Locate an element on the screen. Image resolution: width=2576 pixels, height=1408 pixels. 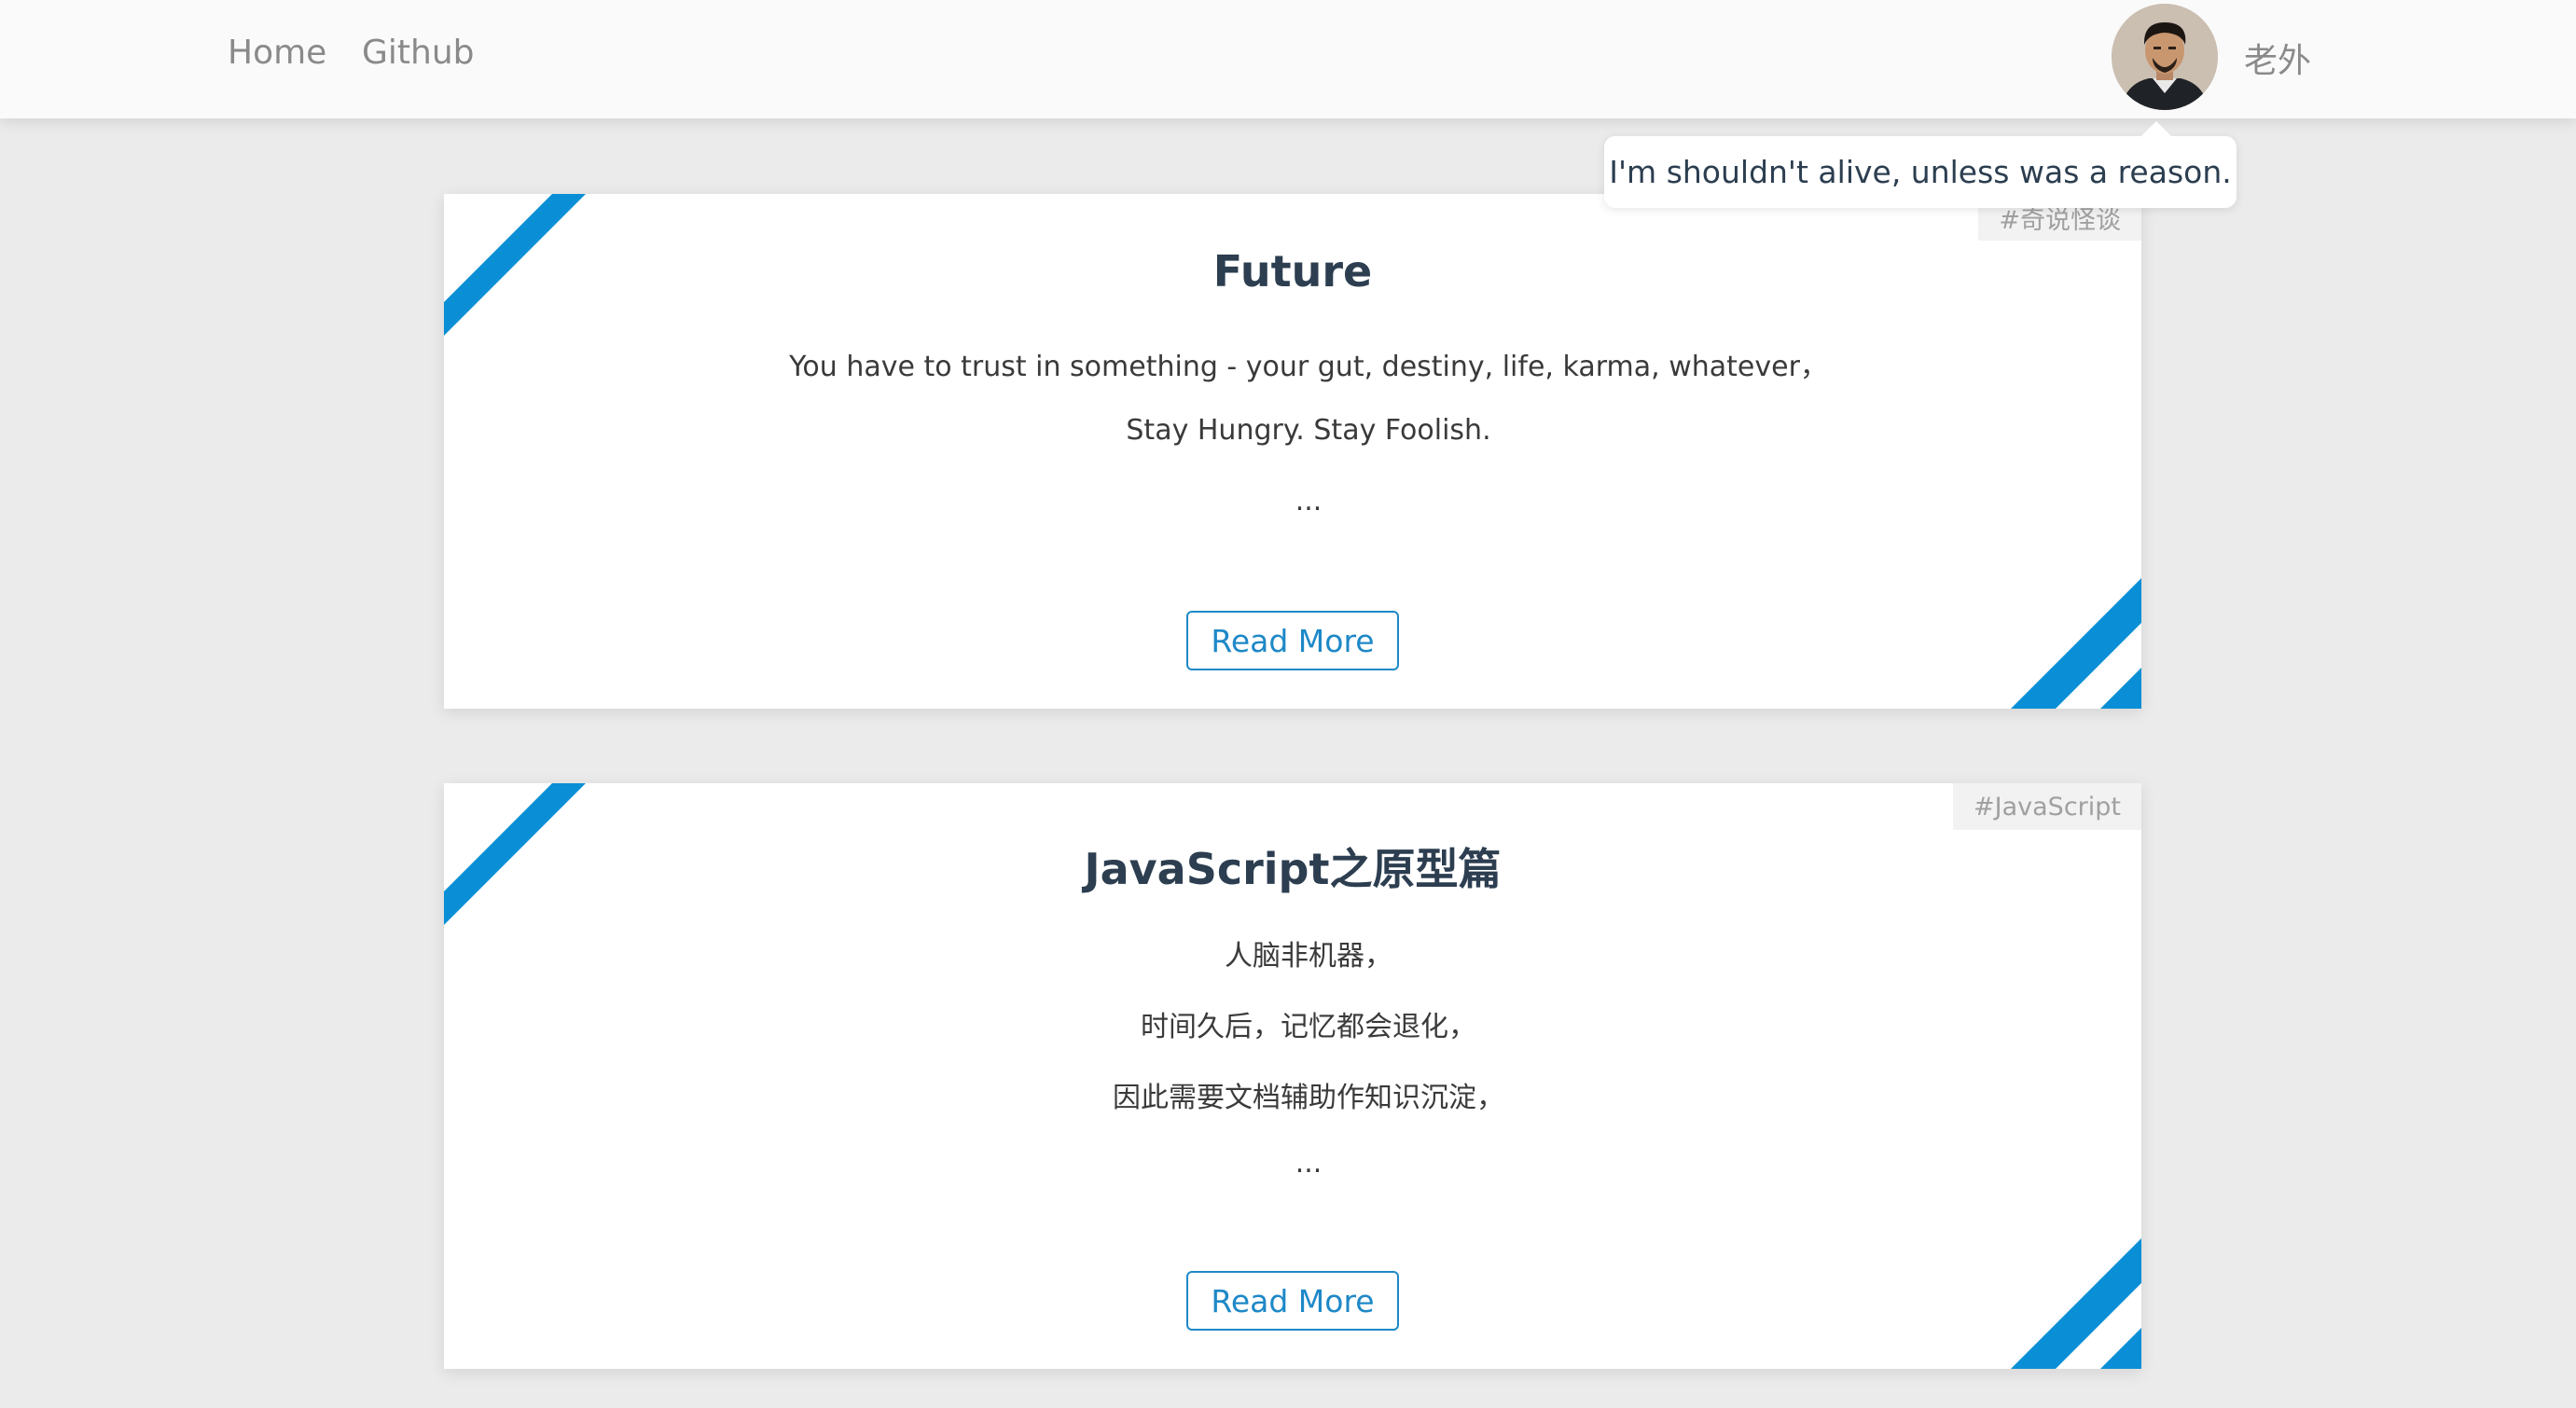
user-avatar is located at coordinates (2165, 57).